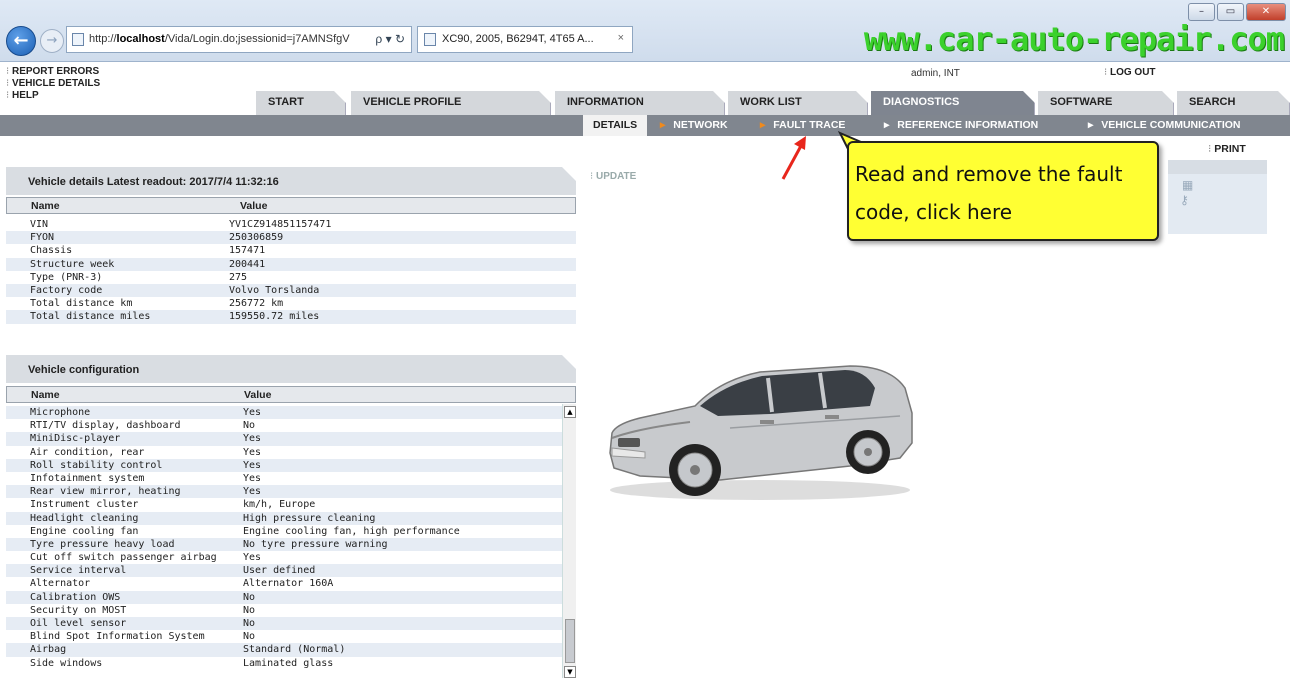  I want to click on row-name: Cut off switch passenger airbag, so click(123, 558).